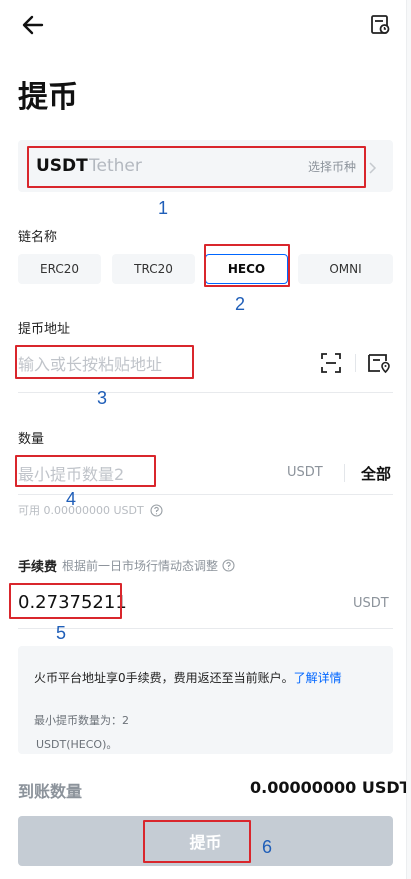 Image resolution: width=411 pixels, height=879 pixels. Describe the element at coordinates (77, 744) in the screenshot. I see `min-withdraw-value: USDT(HECO)。` at that location.